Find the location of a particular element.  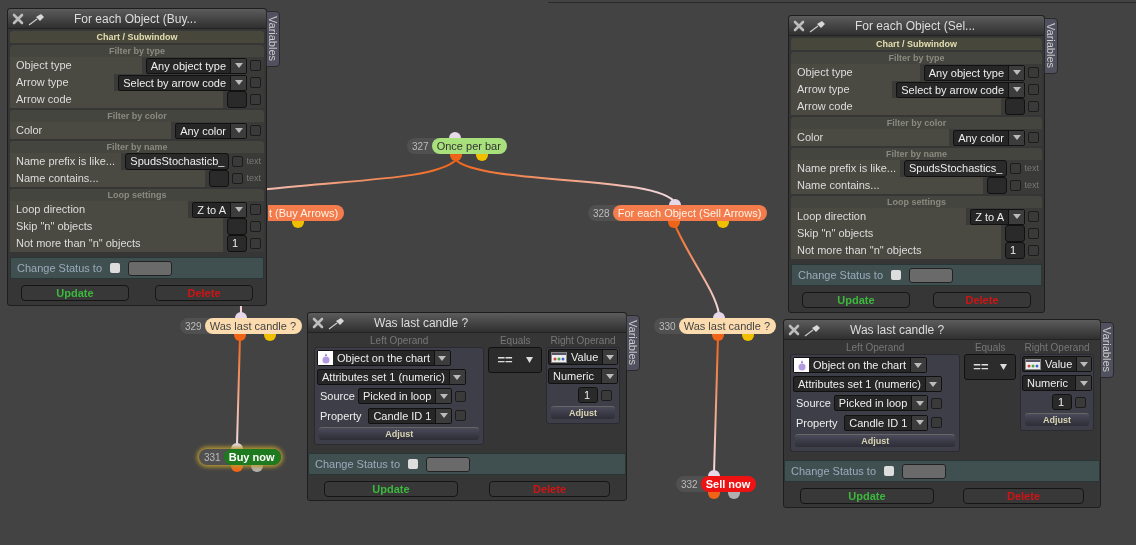

dropdown: Object on the chart is located at coordinates (384, 358).